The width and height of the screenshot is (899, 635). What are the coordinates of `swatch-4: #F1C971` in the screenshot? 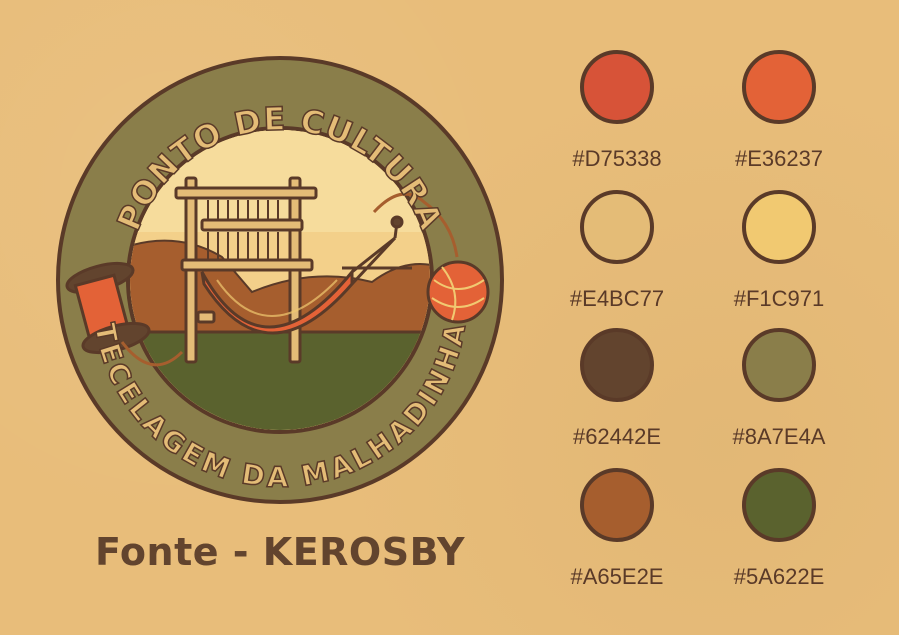 It's located at (782, 255).